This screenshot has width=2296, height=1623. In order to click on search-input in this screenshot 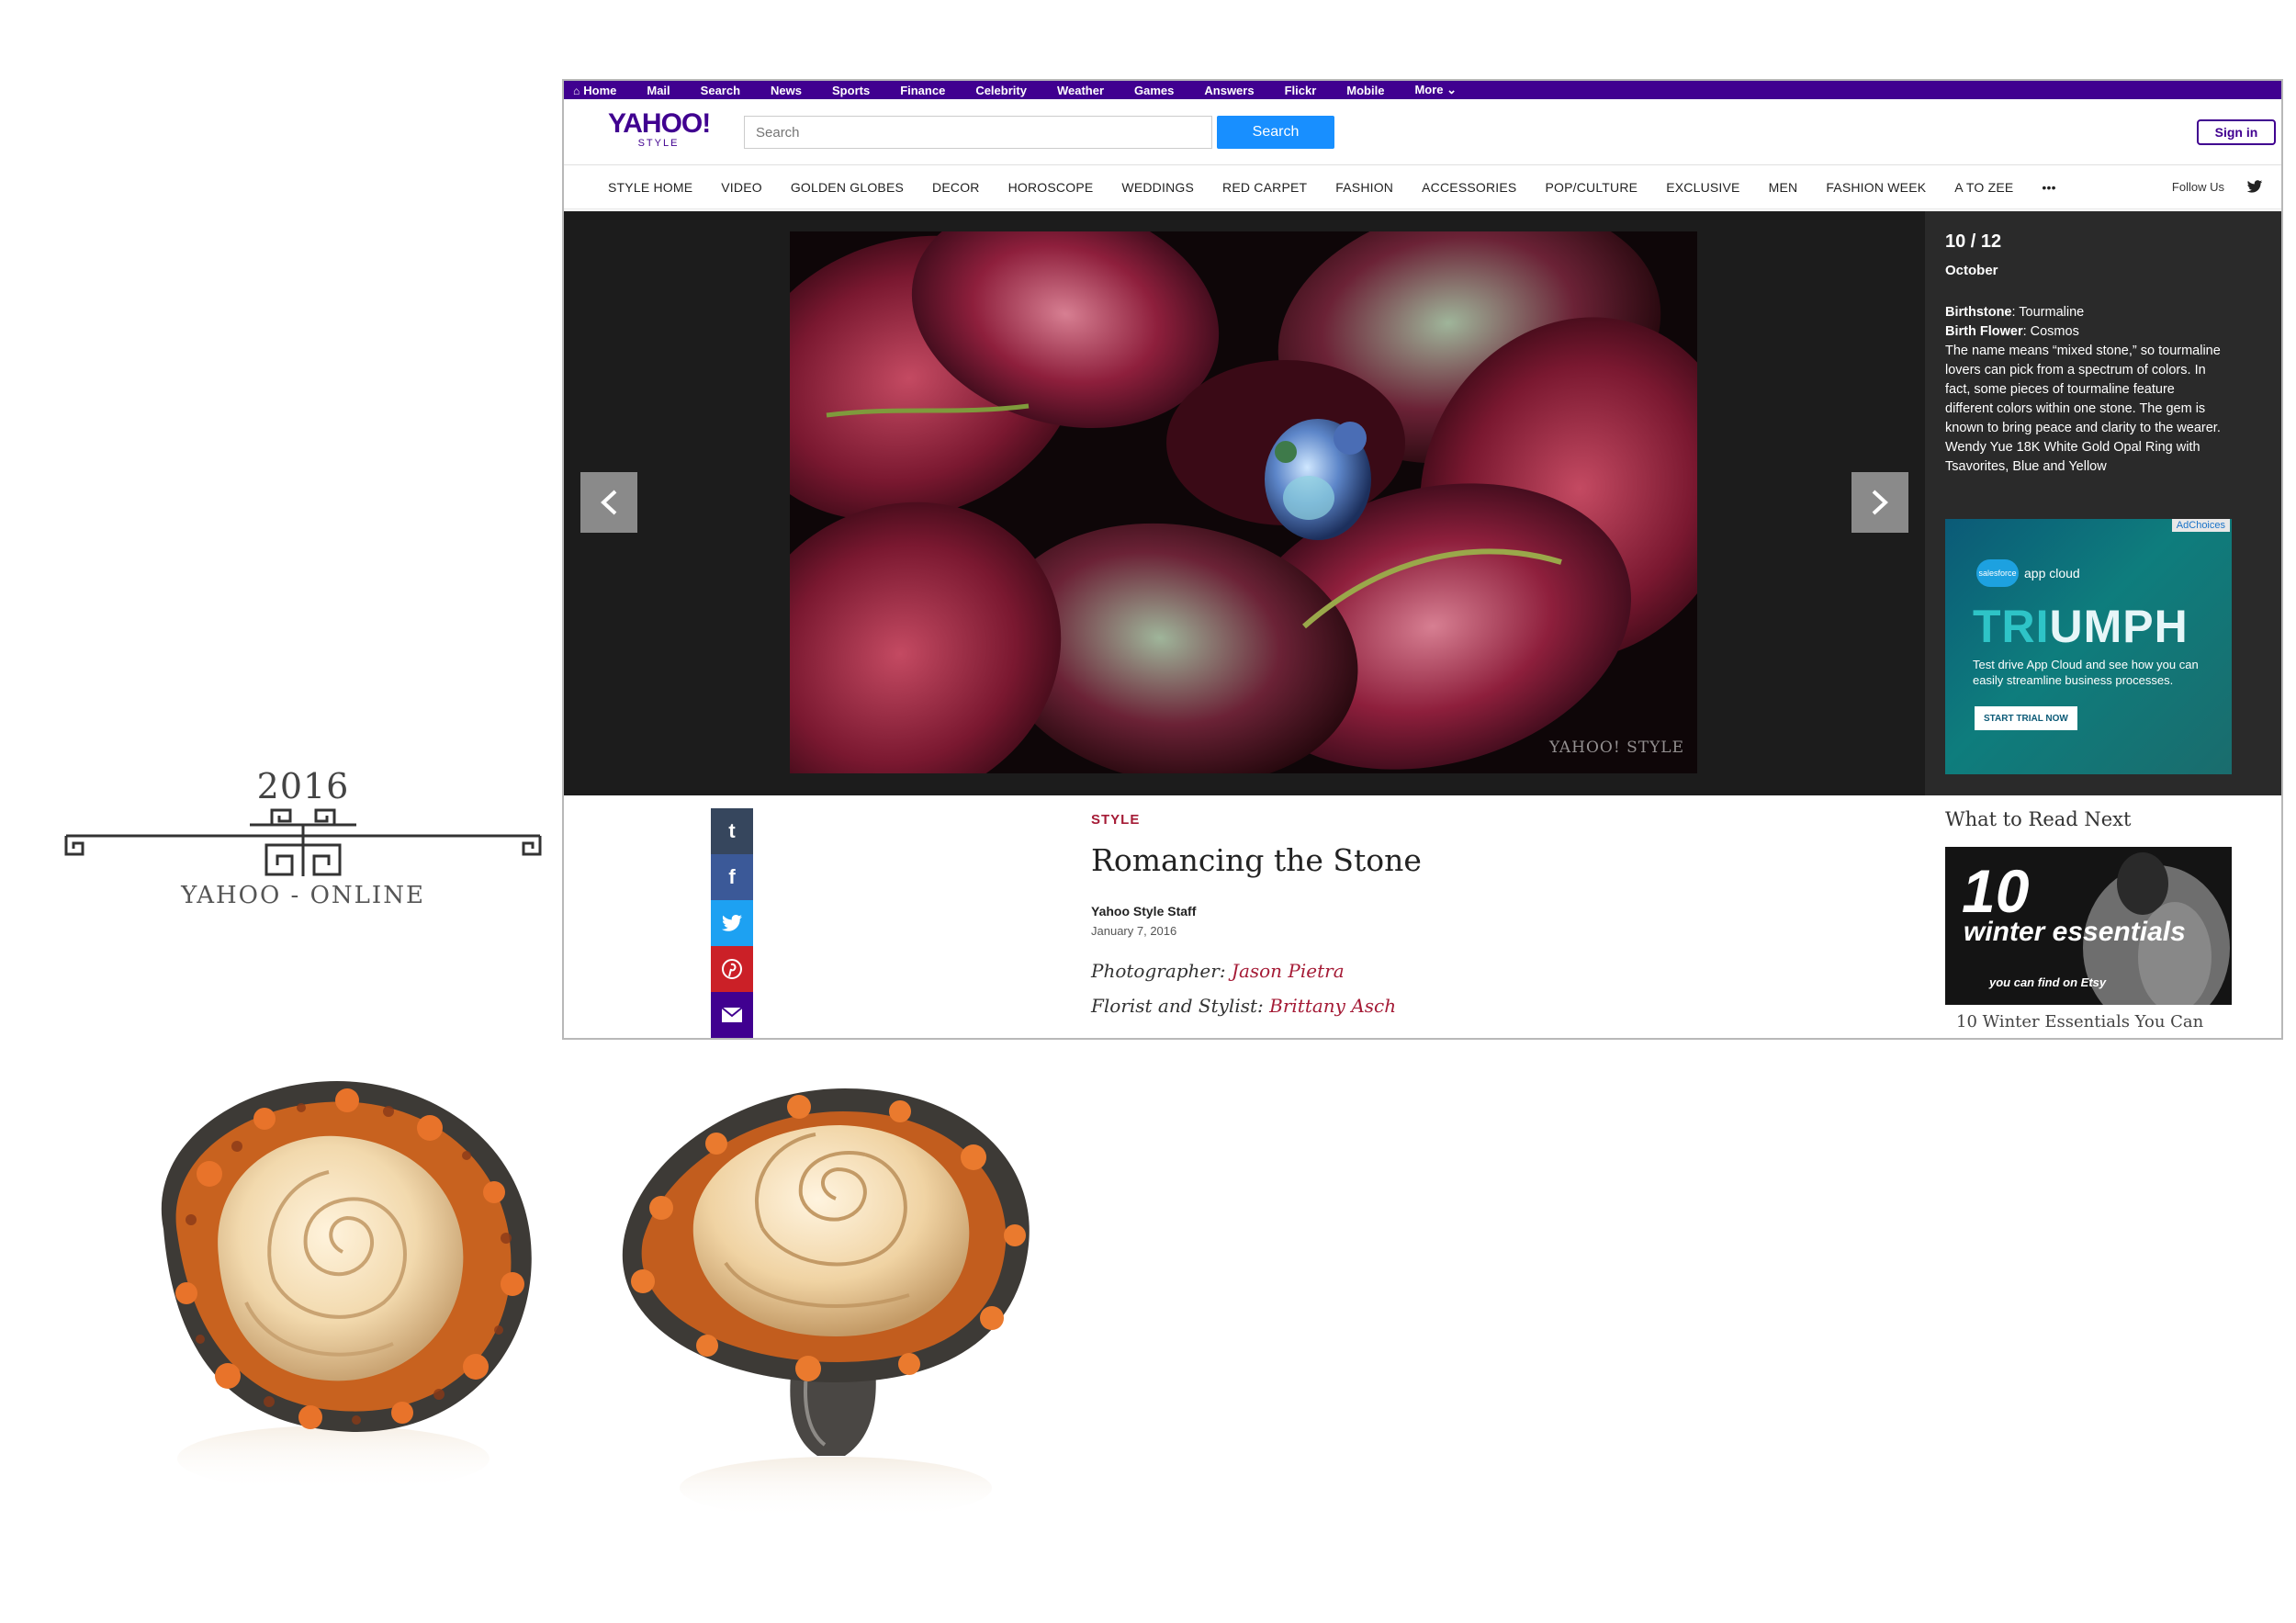, I will do `click(978, 132)`.